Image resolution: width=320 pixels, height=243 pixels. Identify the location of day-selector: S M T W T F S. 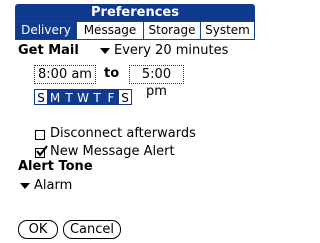
(84, 97).